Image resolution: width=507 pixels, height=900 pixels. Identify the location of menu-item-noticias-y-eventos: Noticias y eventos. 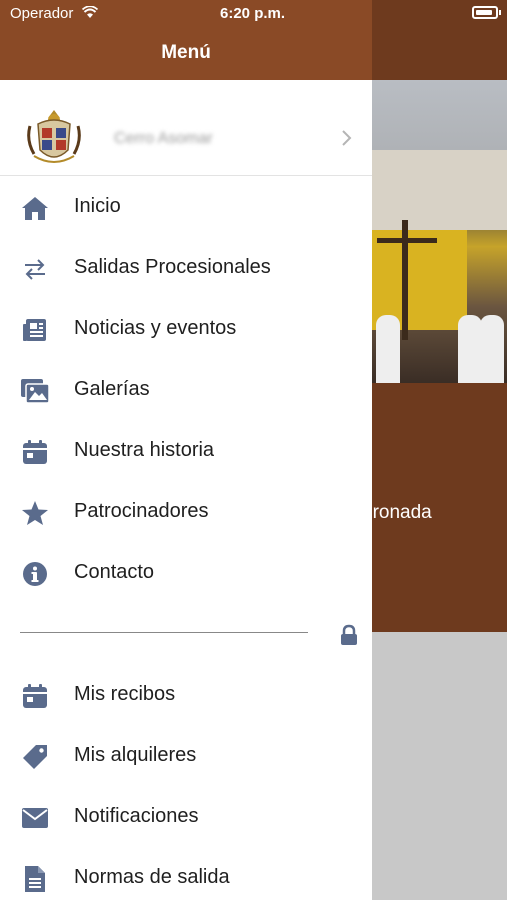
(186, 329).